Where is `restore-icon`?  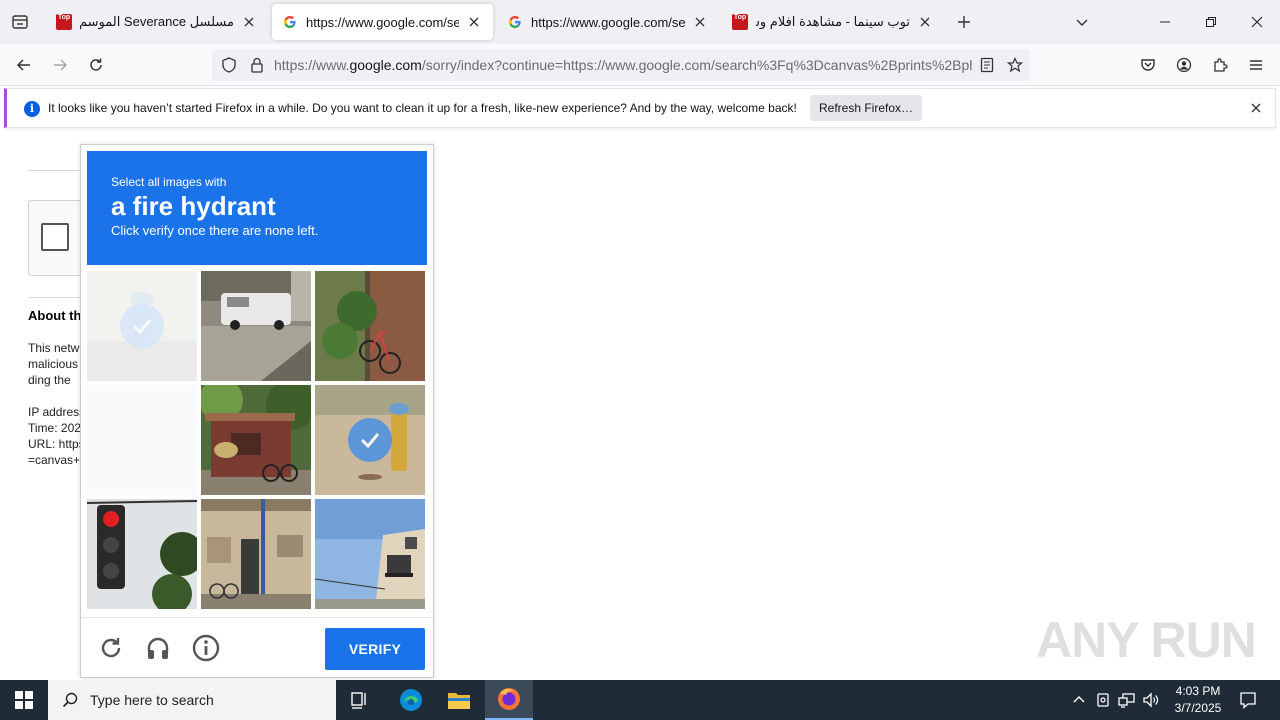 restore-icon is located at coordinates (1211, 22).